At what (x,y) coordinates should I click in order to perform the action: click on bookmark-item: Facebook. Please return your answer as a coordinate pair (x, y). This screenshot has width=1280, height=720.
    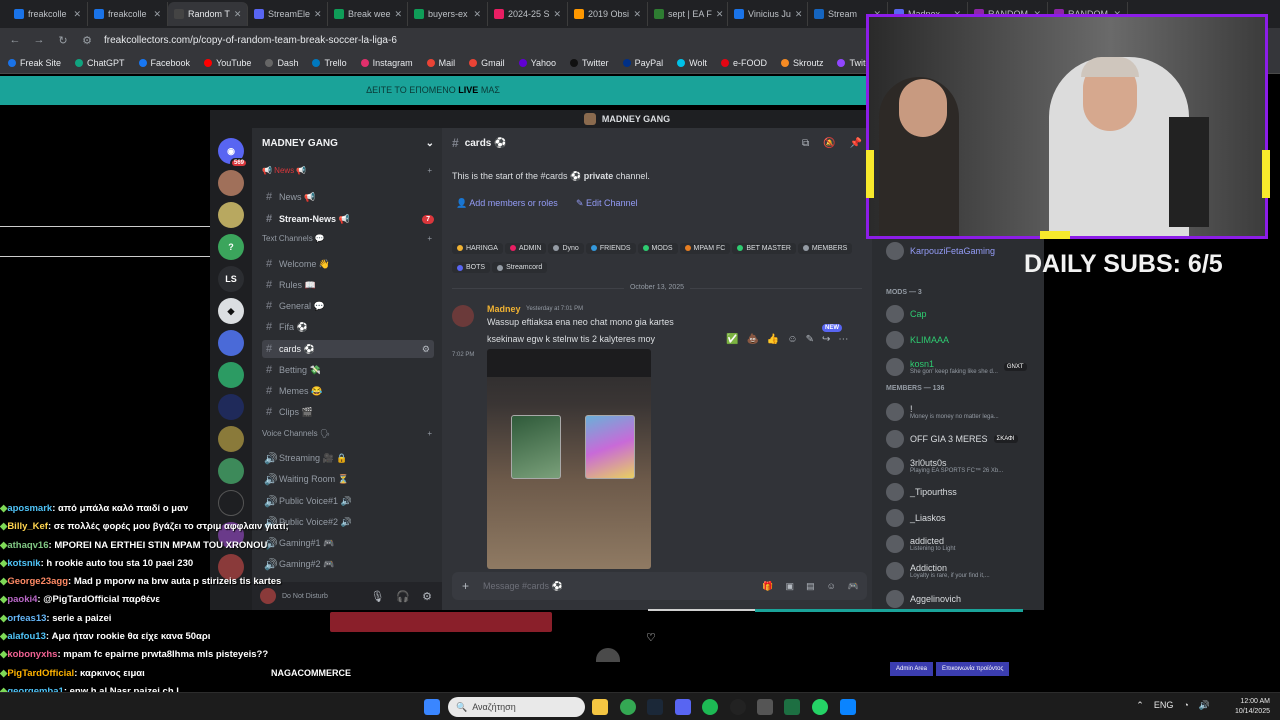
    Looking at the image, I should click on (164, 63).